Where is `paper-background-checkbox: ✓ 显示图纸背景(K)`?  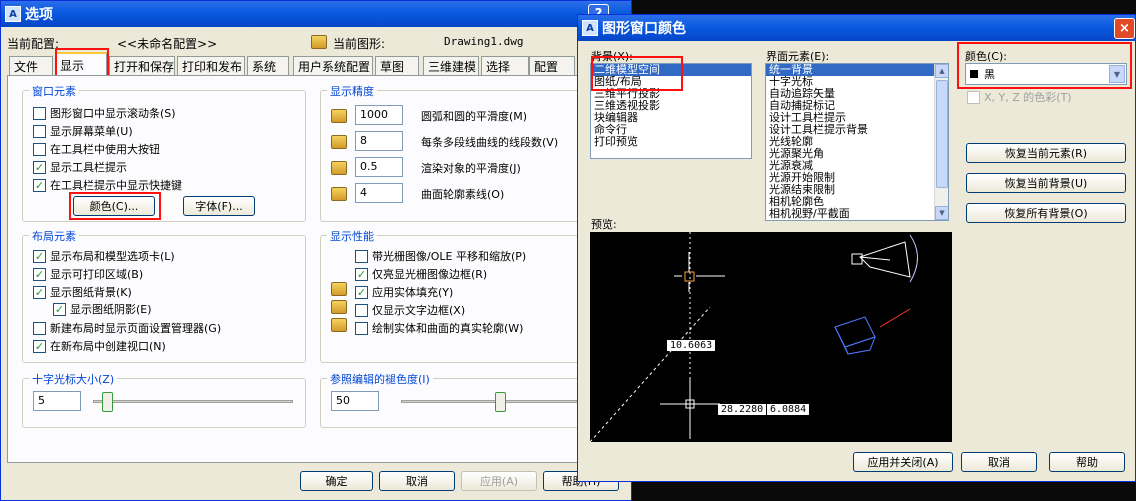
paper-background-checkbox: ✓ 显示图纸背景(K) is located at coordinates (82, 292).